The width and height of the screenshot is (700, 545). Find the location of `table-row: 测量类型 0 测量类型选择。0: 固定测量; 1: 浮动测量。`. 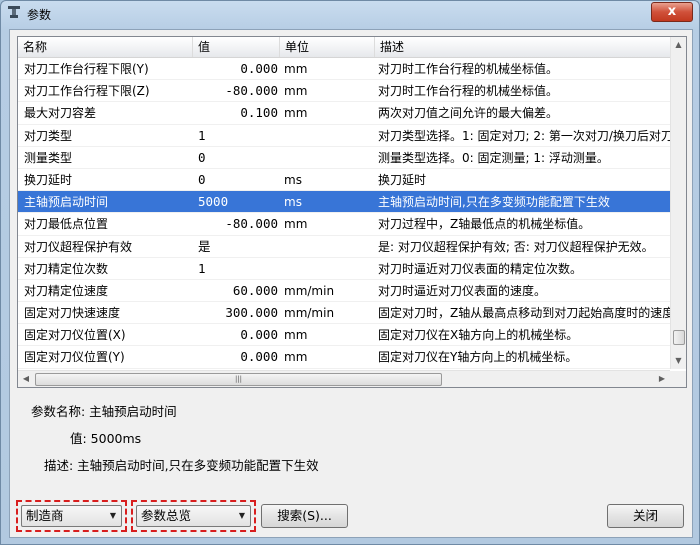

table-row: 测量类型 0 测量类型选择。0: 固定测量; 1: 浮动测量。 is located at coordinates (344, 158).